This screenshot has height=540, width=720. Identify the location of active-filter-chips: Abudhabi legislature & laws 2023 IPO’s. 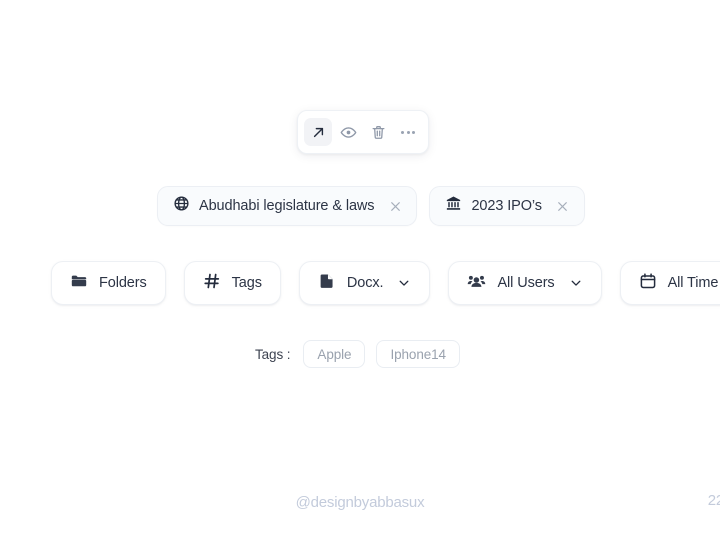
(371, 206).